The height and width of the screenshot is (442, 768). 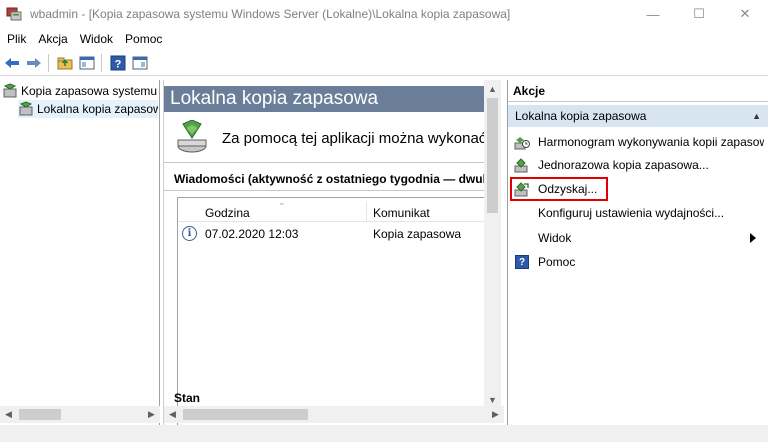 What do you see at coordinates (324, 99) in the screenshot?
I see `page-title: Lokalna kopia zapasowa` at bounding box center [324, 99].